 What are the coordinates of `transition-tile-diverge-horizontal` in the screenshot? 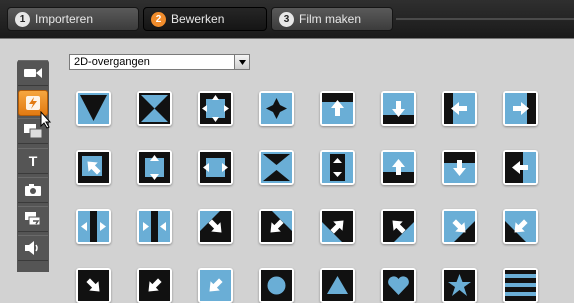 It's located at (154, 226).